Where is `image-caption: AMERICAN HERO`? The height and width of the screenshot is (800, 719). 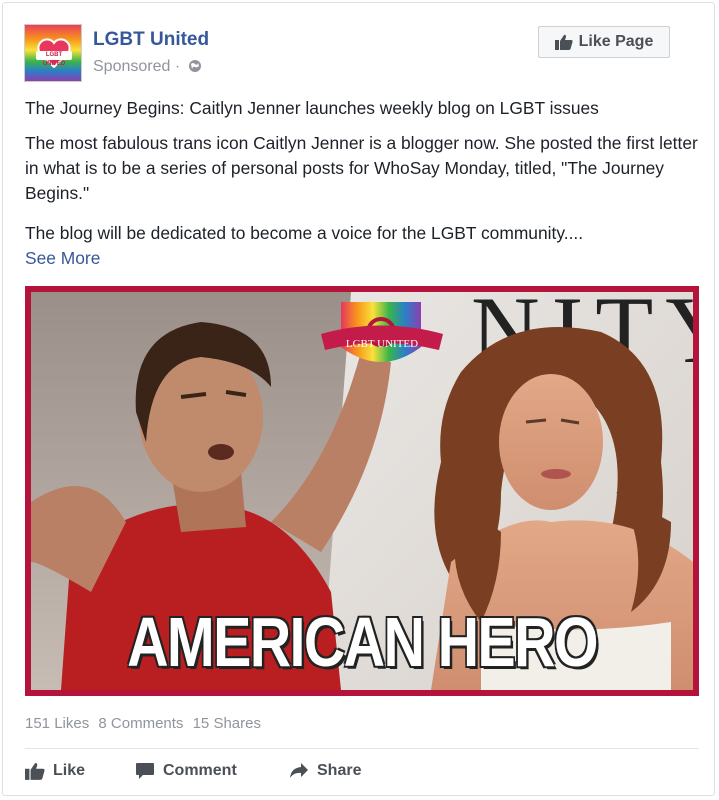
image-caption: AMERICAN HERO is located at coordinates (362, 642).